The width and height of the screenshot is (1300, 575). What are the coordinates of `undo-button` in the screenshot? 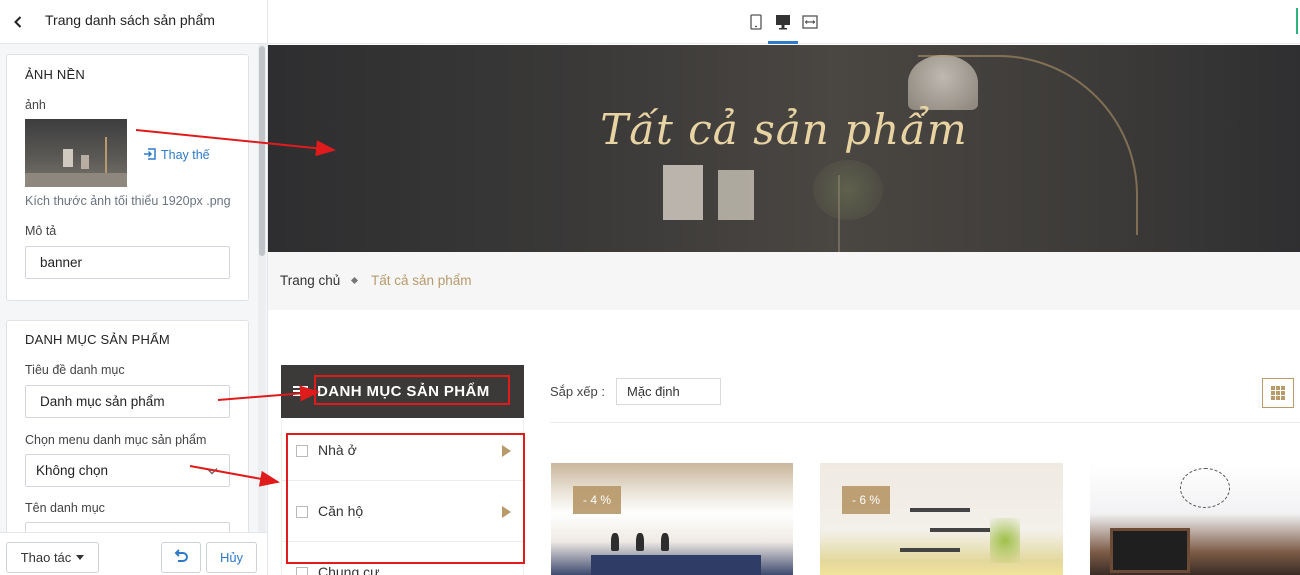 It's located at (181, 557).